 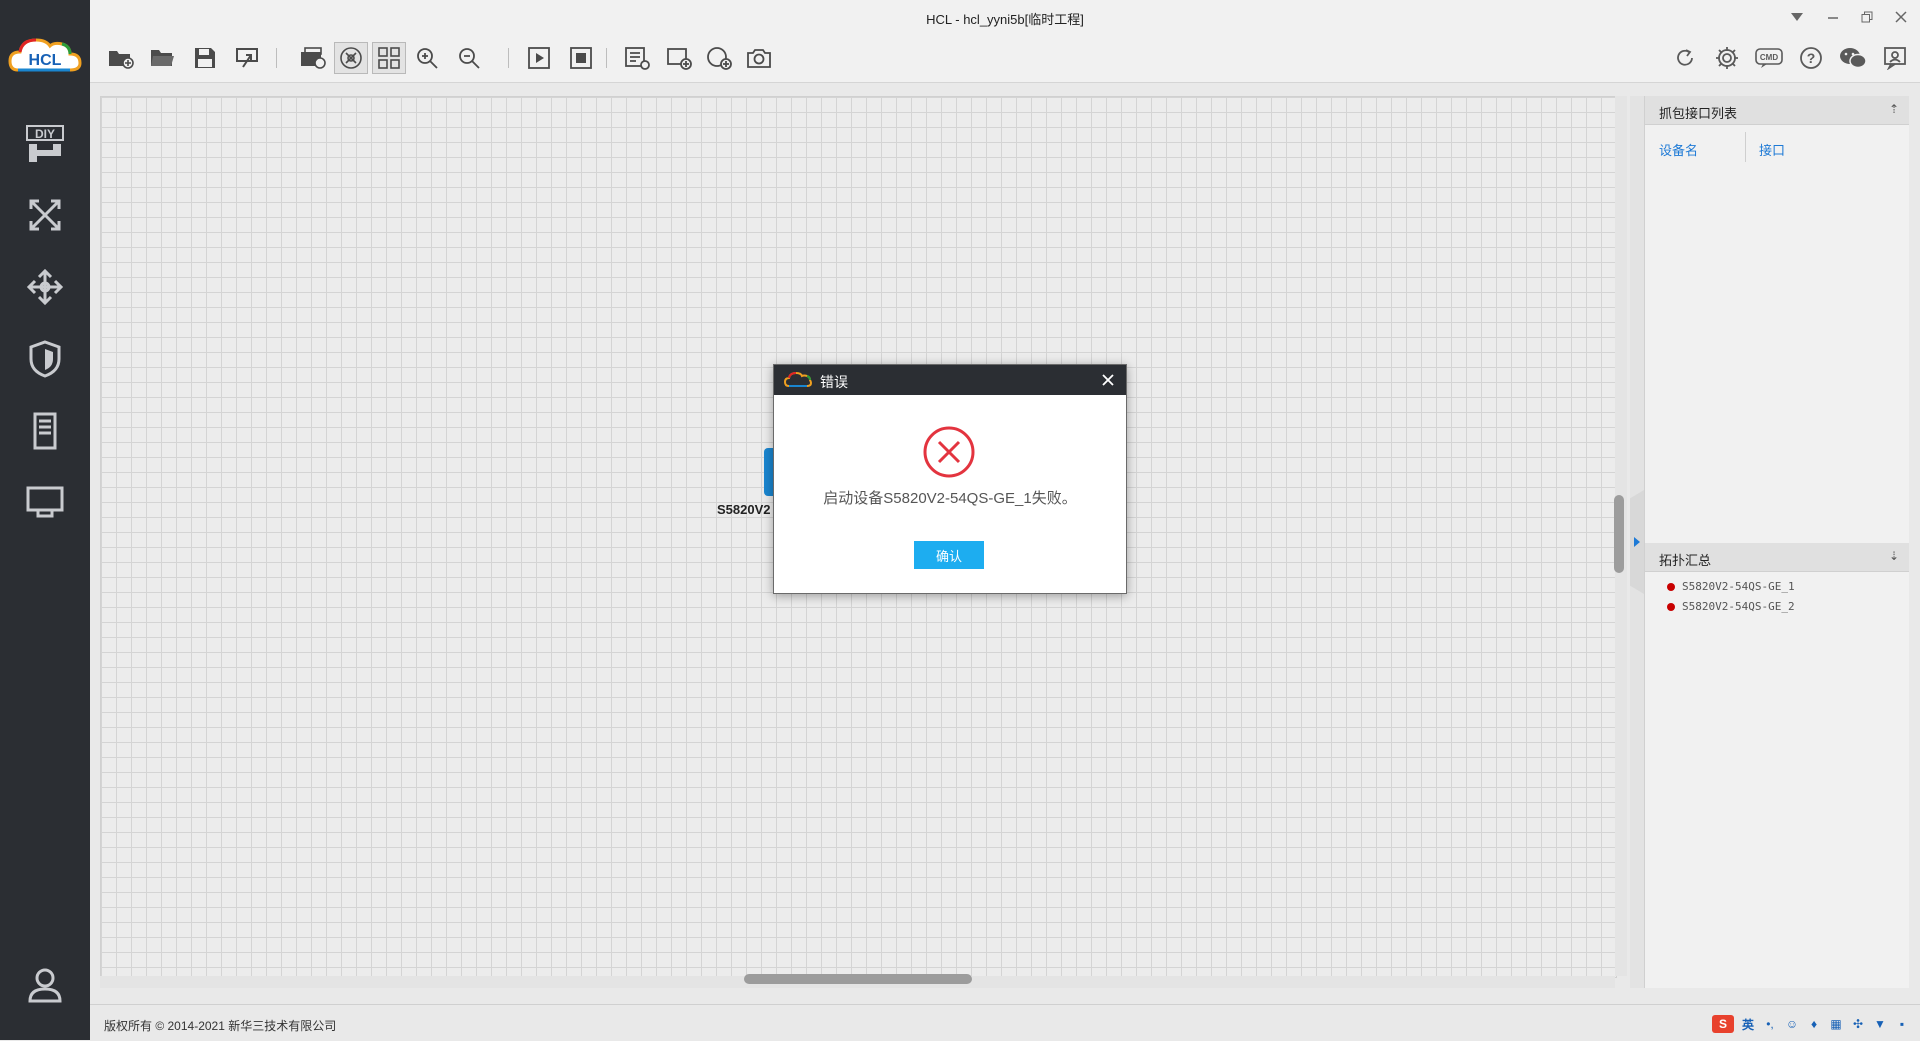 I want to click on window-title: HCL - hcl_yyni5b[临时工程], so click(x=1005, y=19).